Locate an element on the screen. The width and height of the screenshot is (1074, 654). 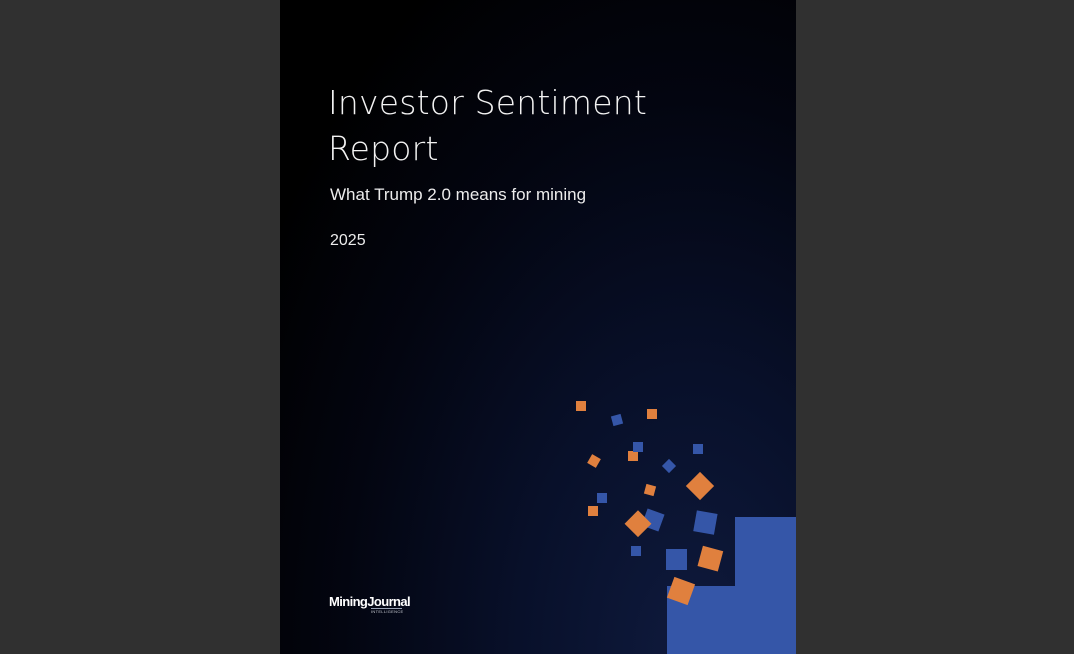
logo-wordmark: MiningJournal is located at coordinates (370, 601).